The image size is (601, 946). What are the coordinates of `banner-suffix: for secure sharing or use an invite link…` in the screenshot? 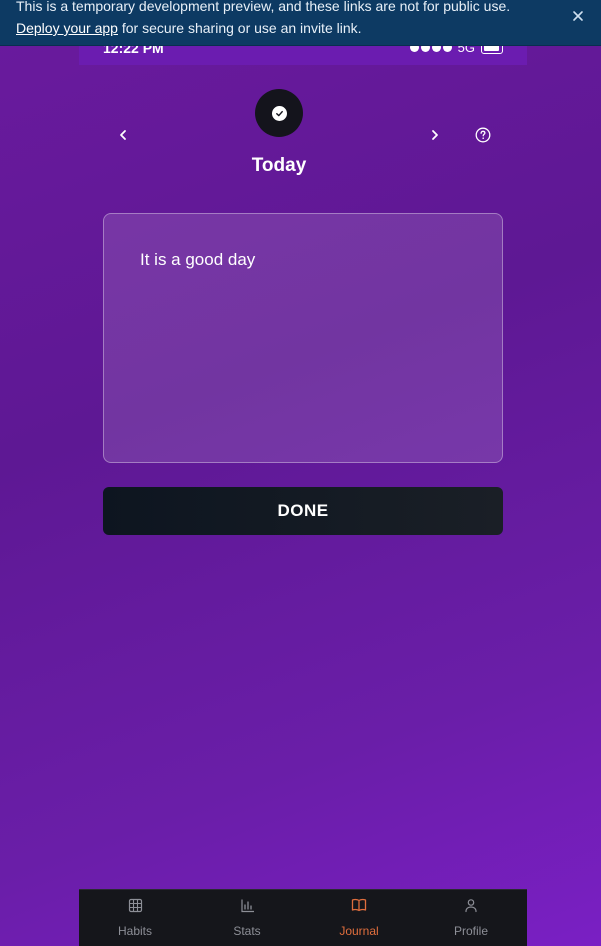 It's located at (239, 28).